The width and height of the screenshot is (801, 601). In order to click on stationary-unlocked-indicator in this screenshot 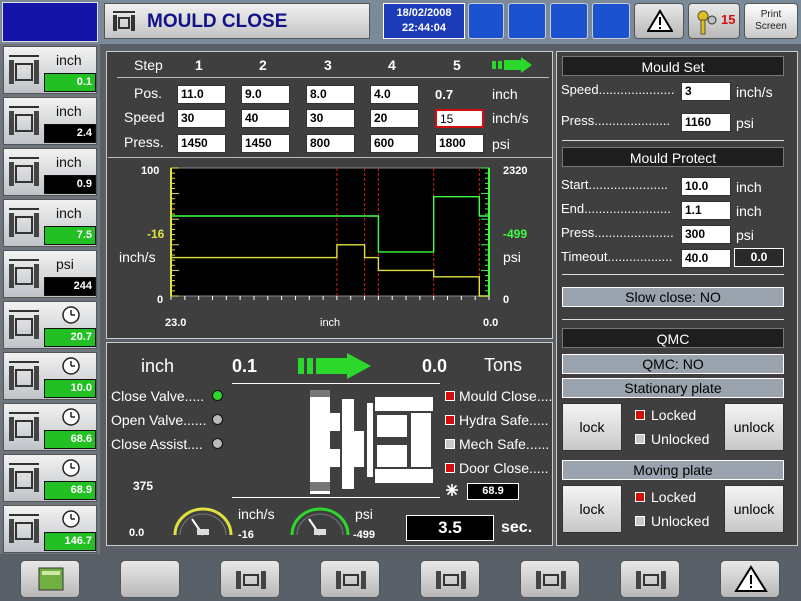, I will do `click(640, 439)`.